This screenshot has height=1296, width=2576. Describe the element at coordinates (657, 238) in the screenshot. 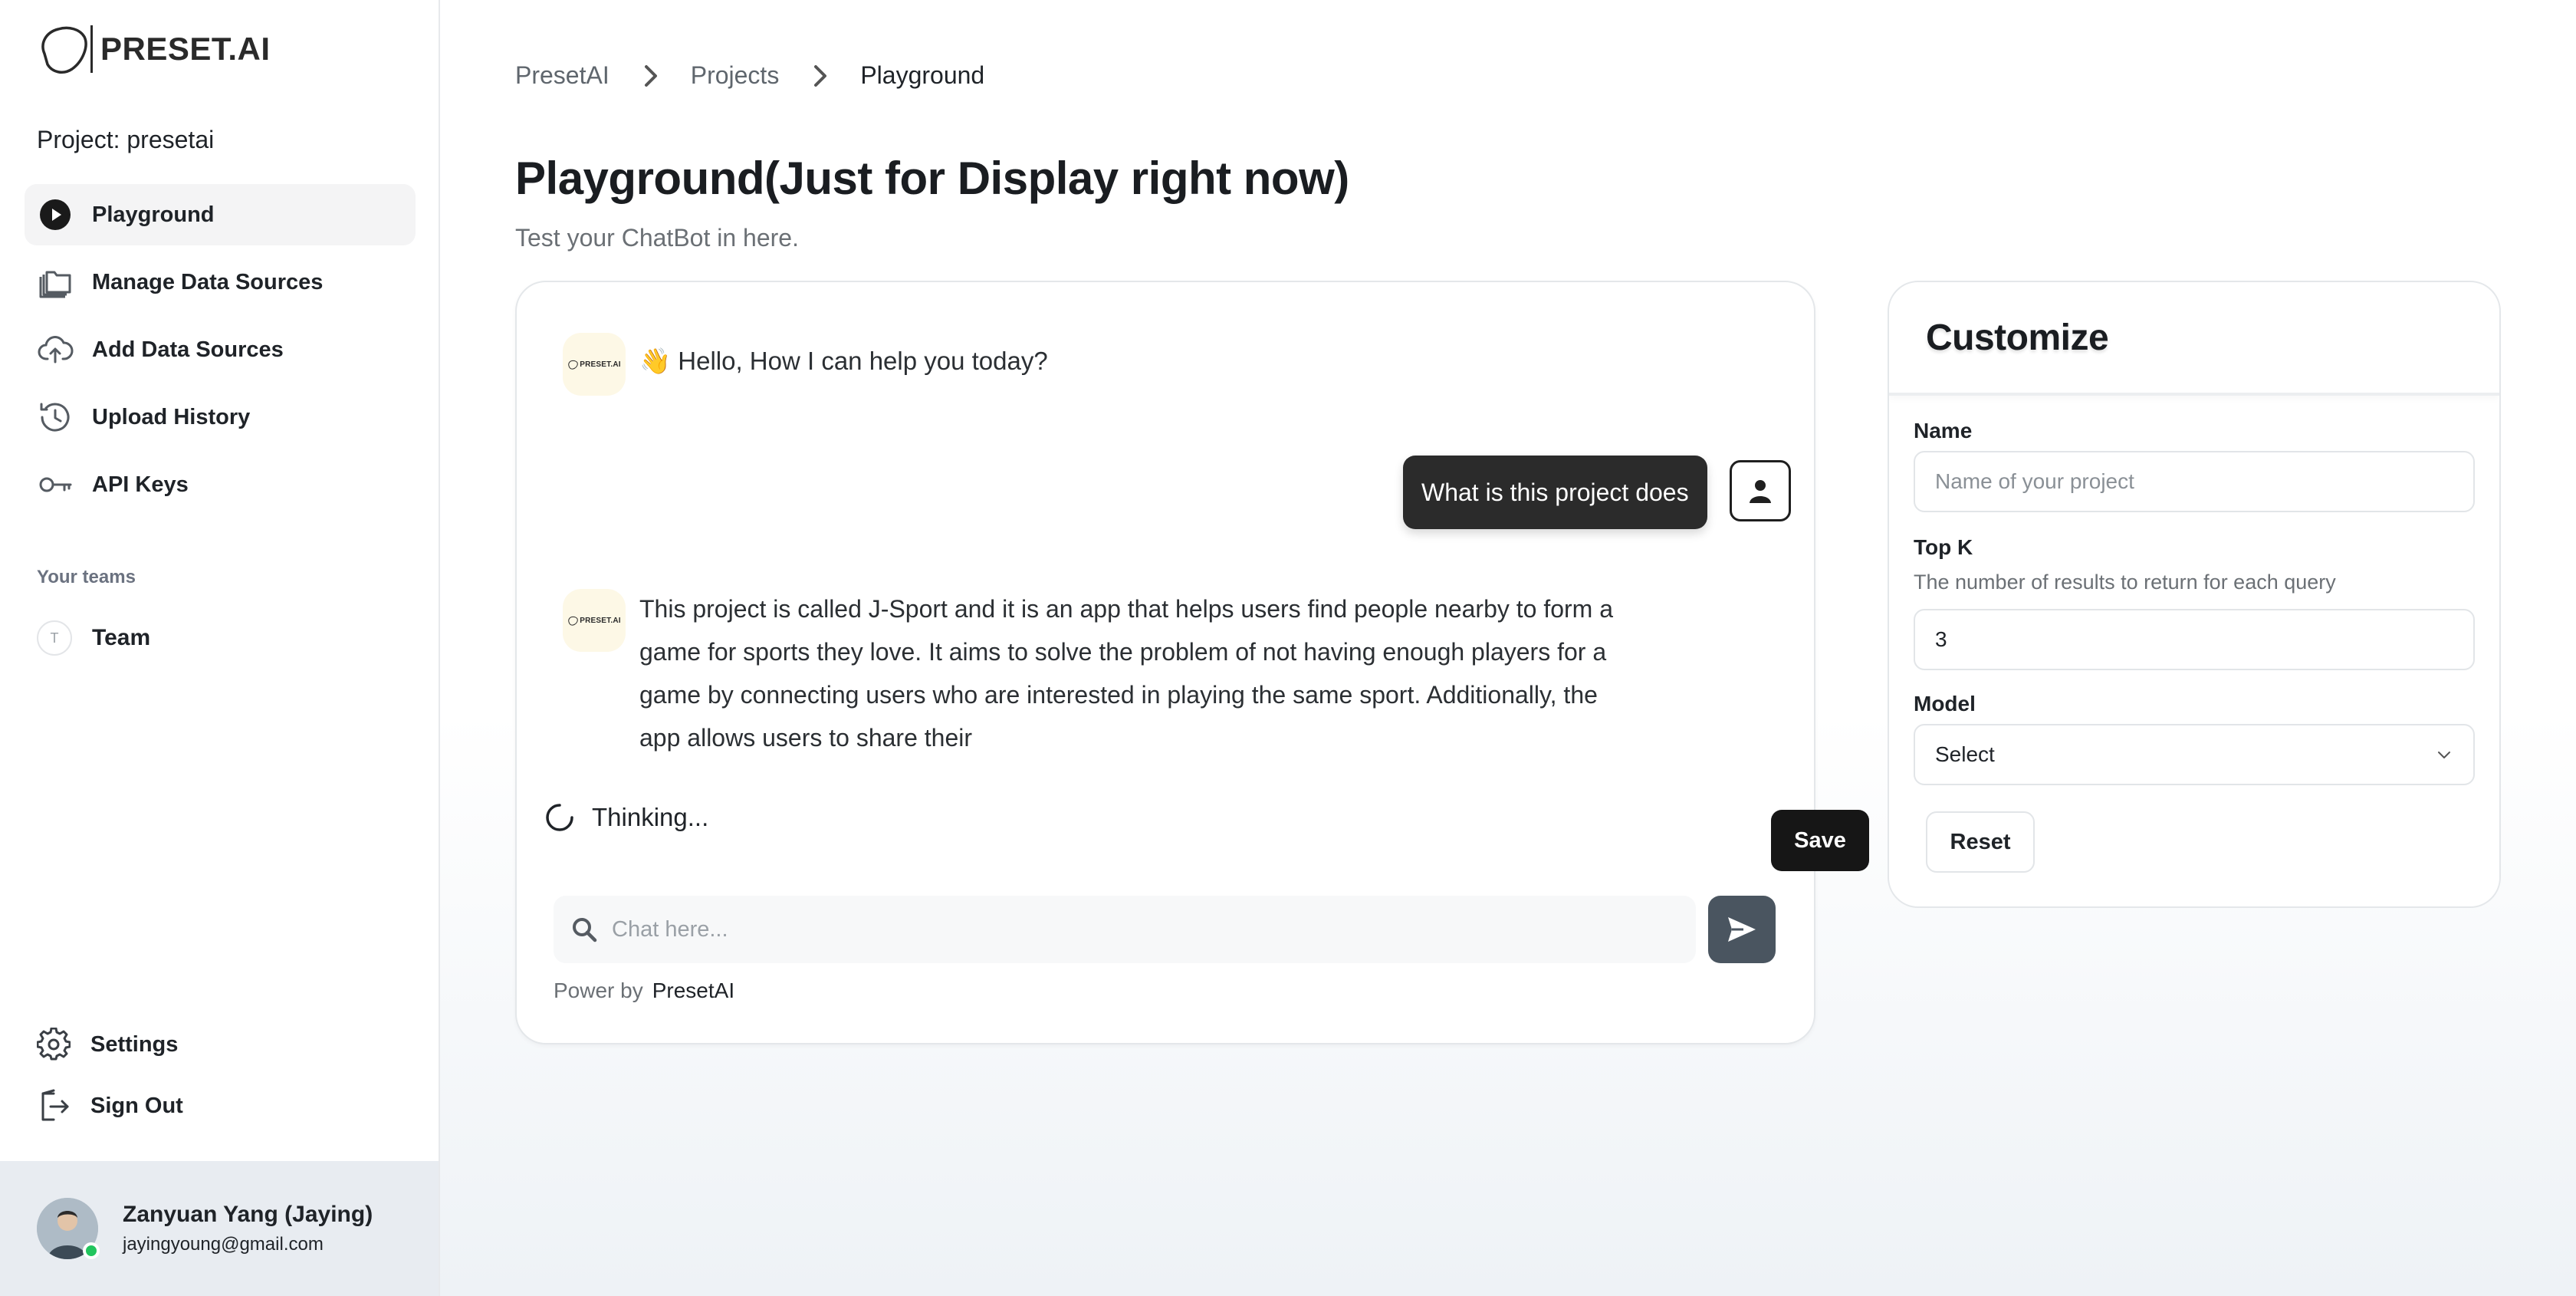

I see `page-subtitle: Test your ChatBot in here.` at that location.